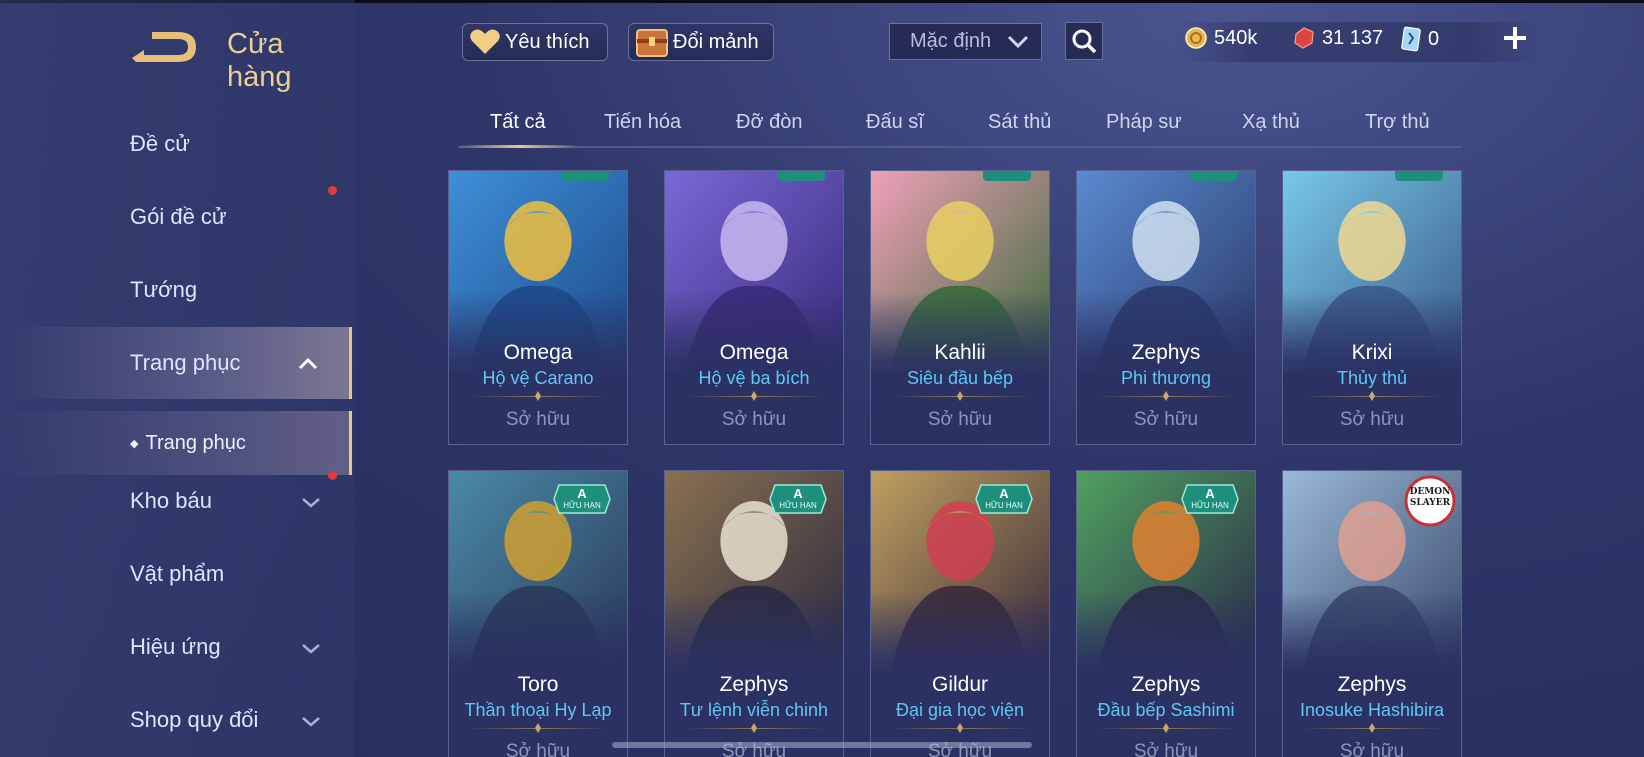 Image resolution: width=1644 pixels, height=757 pixels. I want to click on gold-balance: 540k, so click(1220, 38).